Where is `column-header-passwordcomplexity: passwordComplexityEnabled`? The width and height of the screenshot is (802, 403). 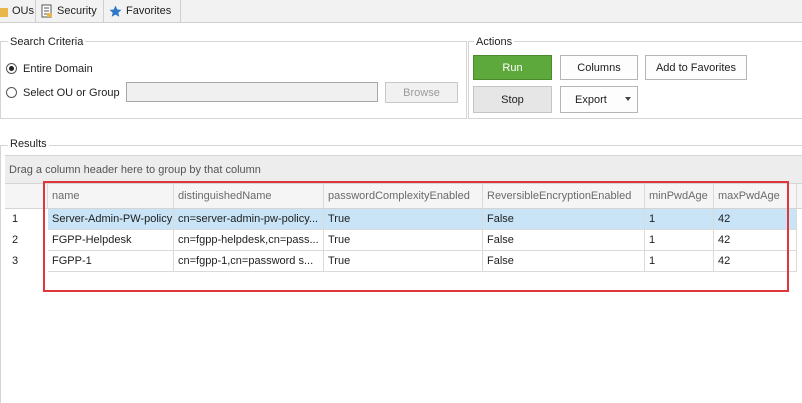
column-header-passwordcomplexity: passwordComplexityEnabled is located at coordinates (403, 196).